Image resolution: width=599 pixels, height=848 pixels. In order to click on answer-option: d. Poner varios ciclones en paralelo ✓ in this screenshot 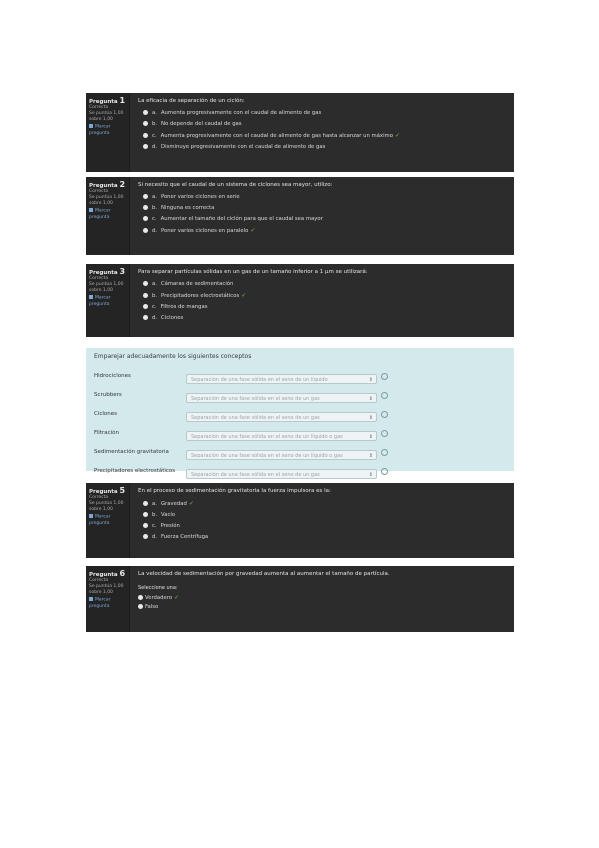, I will do `click(325, 230)`.